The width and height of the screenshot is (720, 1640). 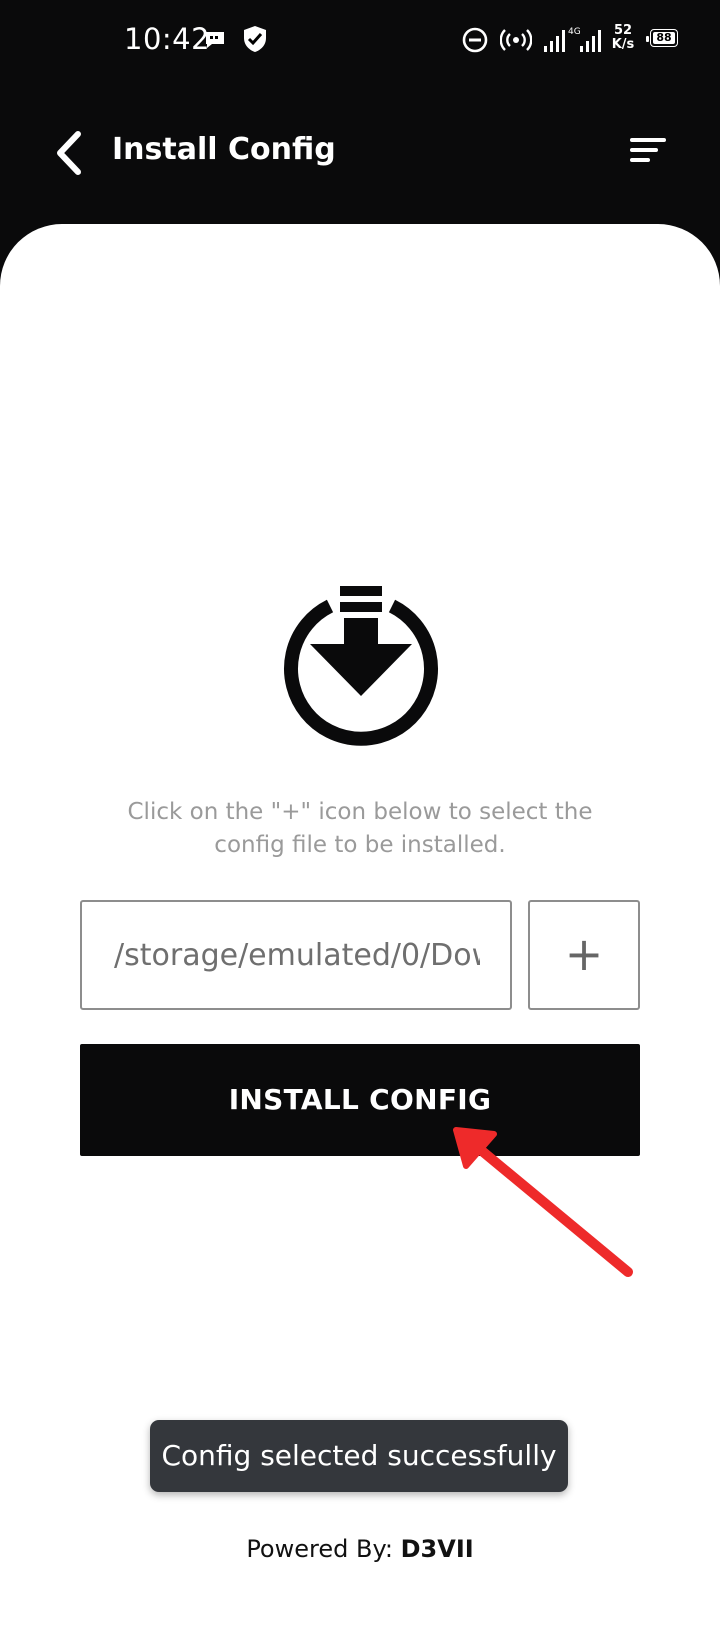 I want to click on footer-brand: D3VII, so click(x=437, y=1549).